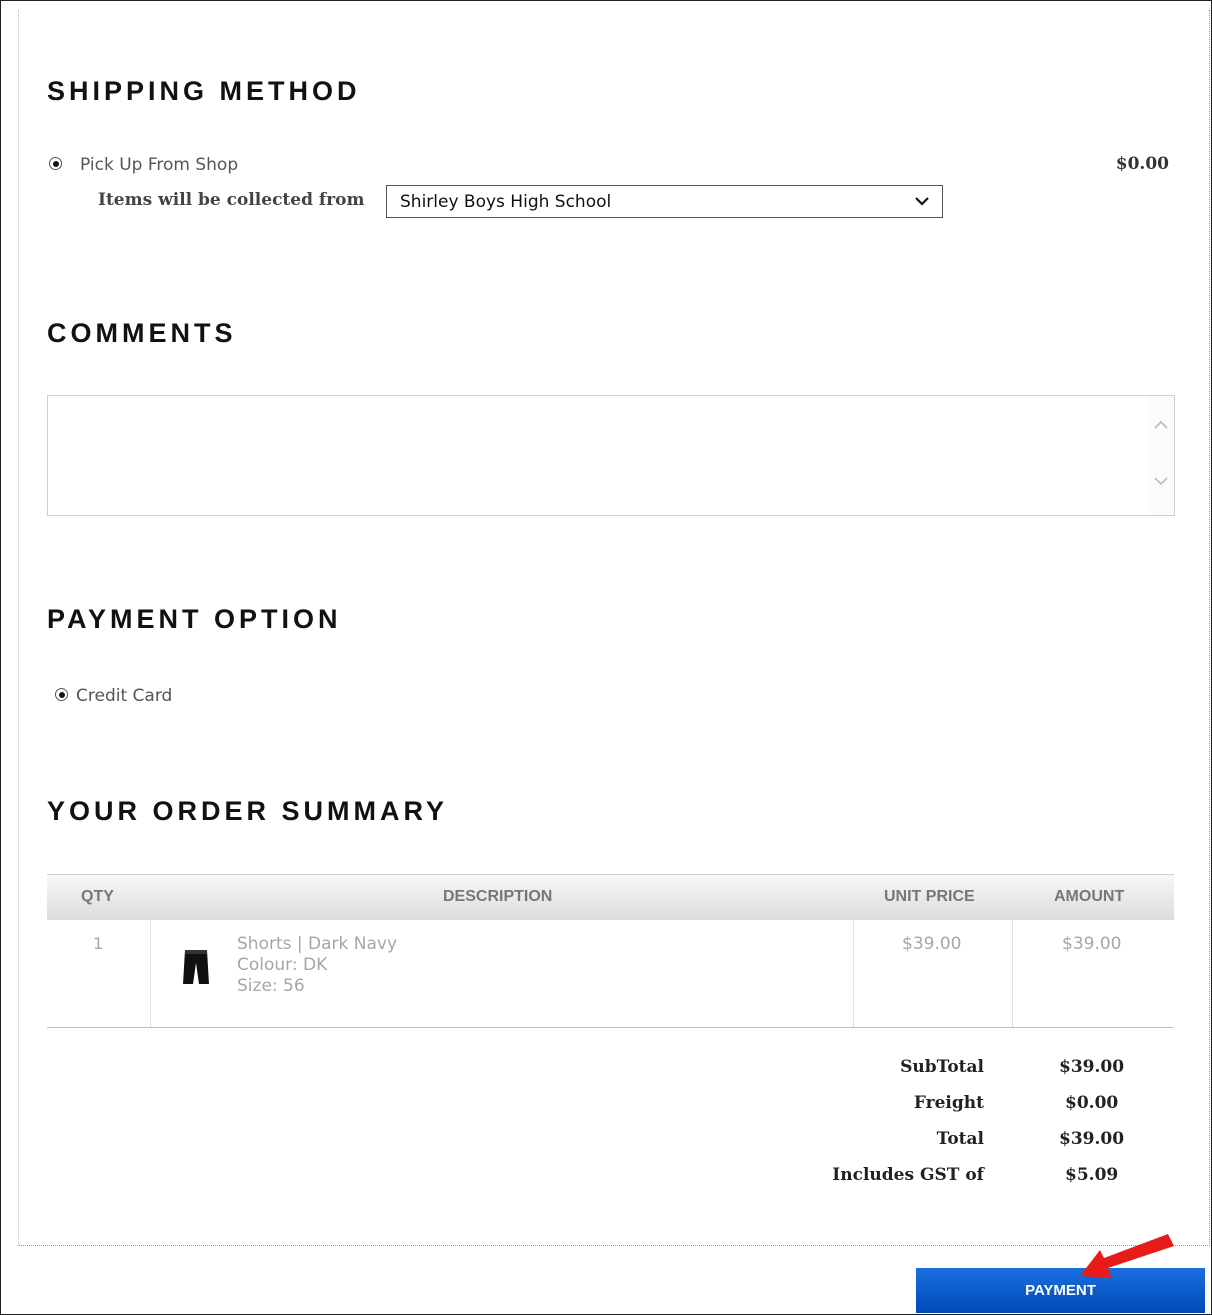  I want to click on pickup-label: Pick Up From Shop, so click(159, 165).